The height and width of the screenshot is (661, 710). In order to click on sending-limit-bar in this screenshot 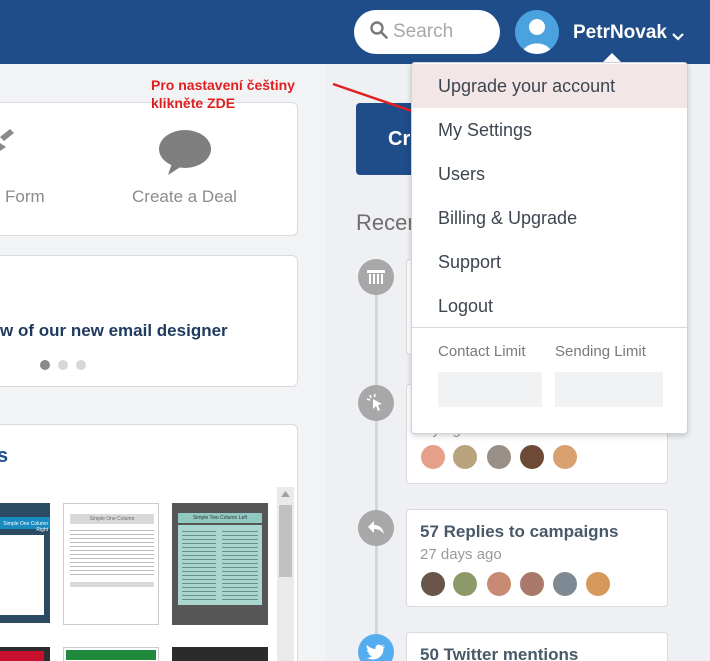, I will do `click(609, 389)`.